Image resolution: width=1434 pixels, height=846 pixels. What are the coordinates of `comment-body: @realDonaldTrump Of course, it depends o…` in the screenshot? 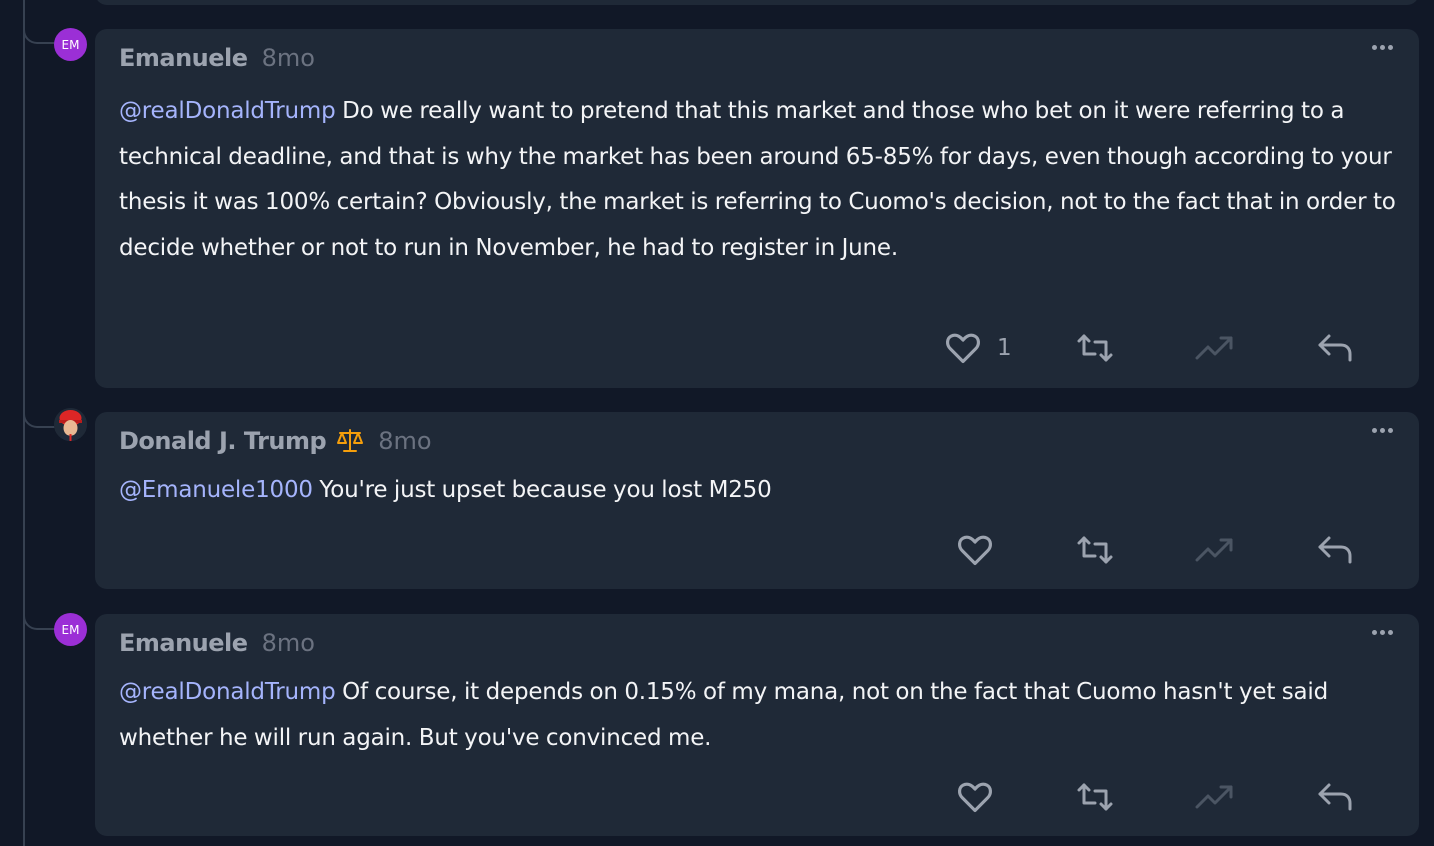 It's located at (764, 715).